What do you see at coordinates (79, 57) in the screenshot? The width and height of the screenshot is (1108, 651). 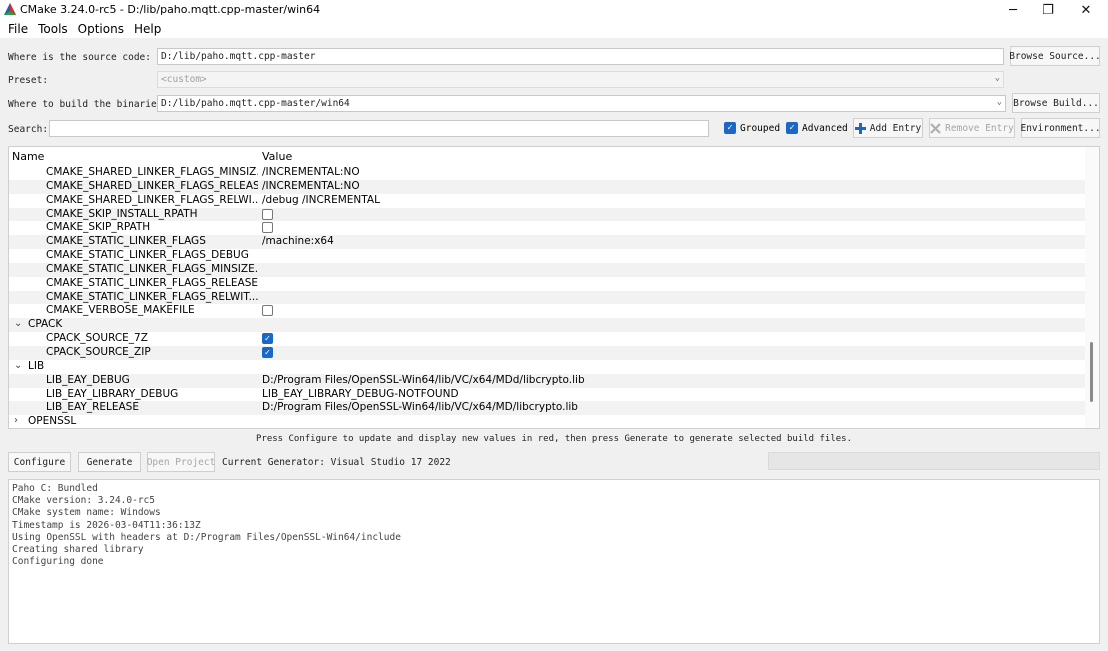 I see `source-label: Where is the source code:` at bounding box center [79, 57].